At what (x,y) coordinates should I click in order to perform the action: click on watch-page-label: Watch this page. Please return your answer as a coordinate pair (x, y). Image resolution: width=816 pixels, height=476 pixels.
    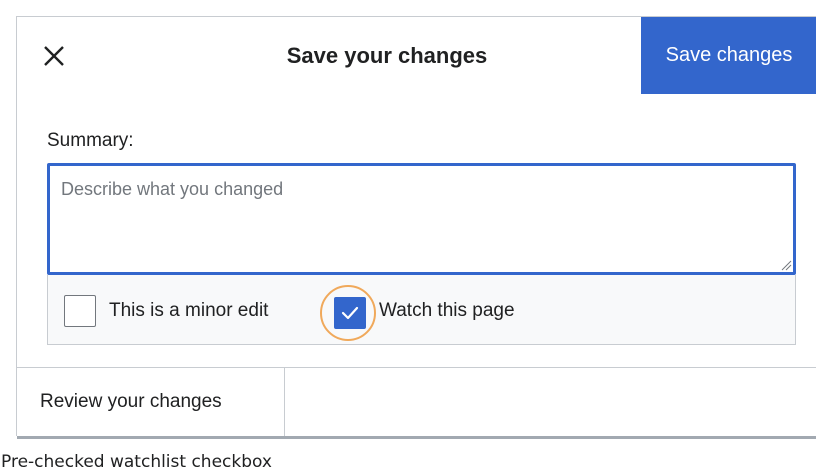
    Looking at the image, I should click on (447, 311).